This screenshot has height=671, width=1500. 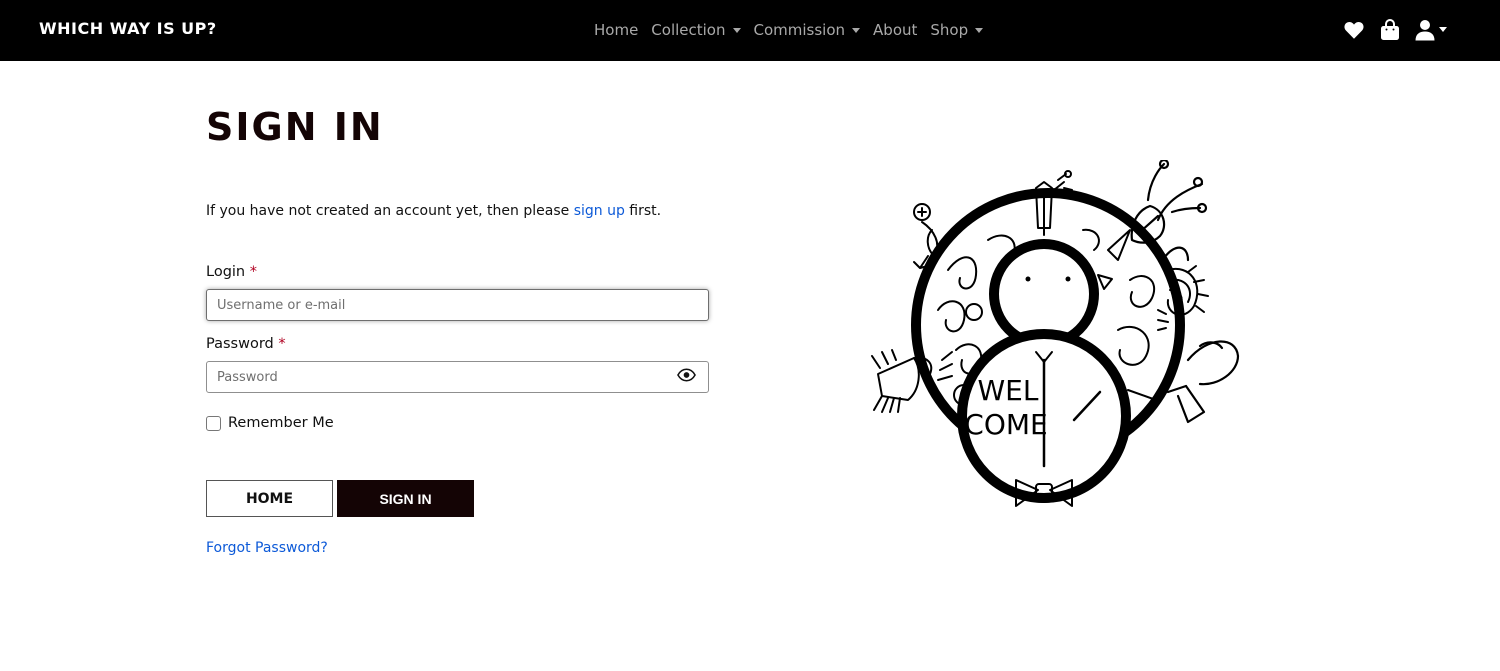 I want to click on welcome-text-line2: COME, so click(x=1005, y=424).